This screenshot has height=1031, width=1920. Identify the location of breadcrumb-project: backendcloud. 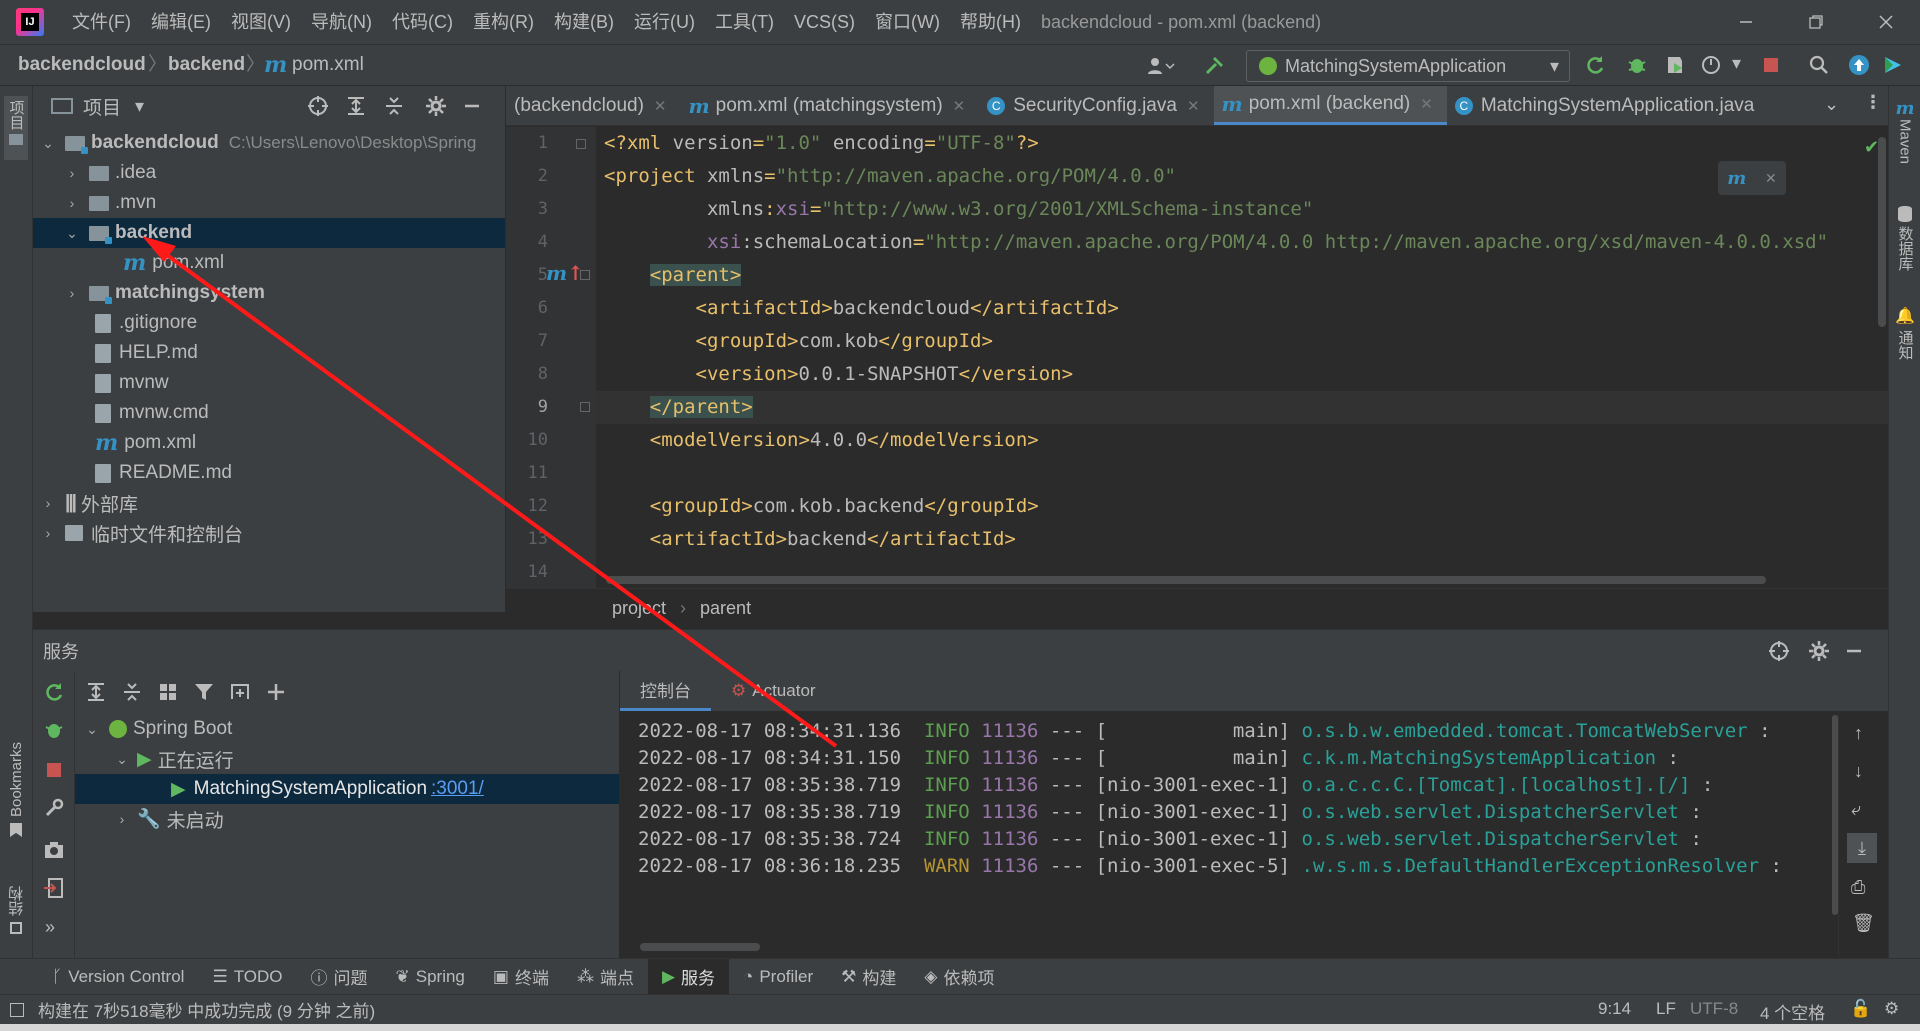
(82, 65).